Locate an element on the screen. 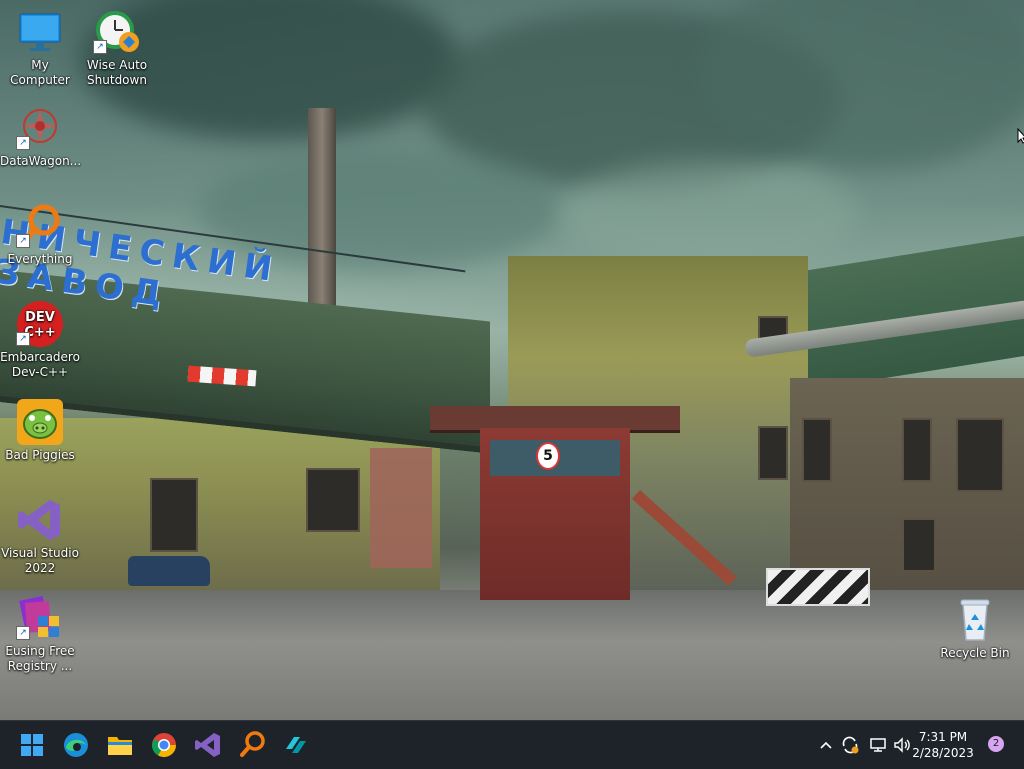 Image resolution: width=1024 pixels, height=769 pixels. icon-label: Everything is located at coordinates (40, 259).